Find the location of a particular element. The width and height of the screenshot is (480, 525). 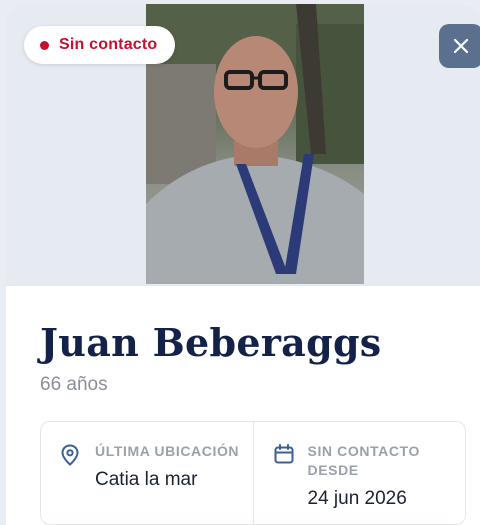

no-contact-since-value: 24 jun 2026 is located at coordinates (357, 498).